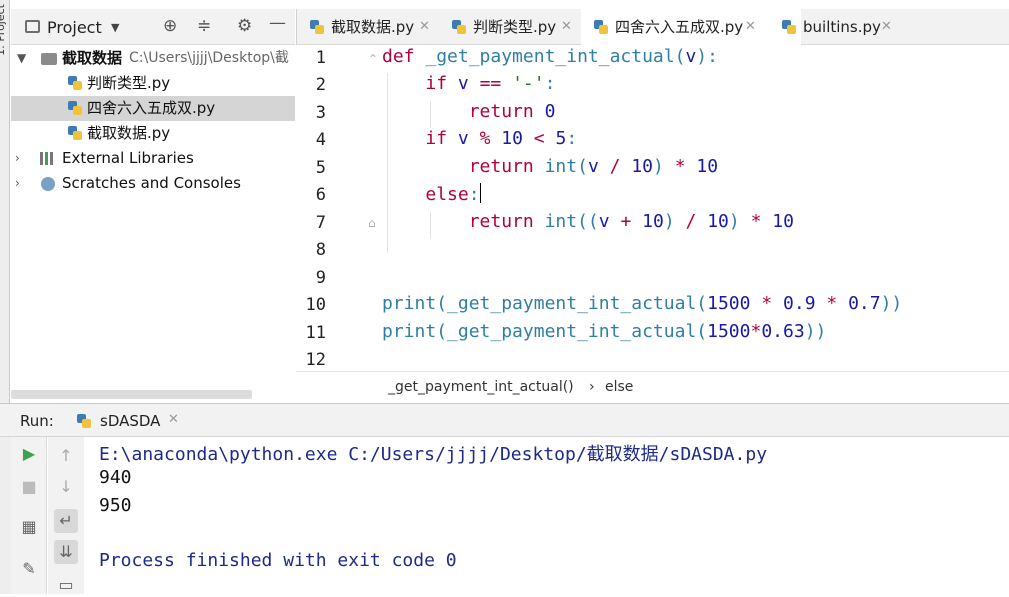 The image size is (1009, 597). What do you see at coordinates (277, 23) in the screenshot?
I see `hide-icon: —` at bounding box center [277, 23].